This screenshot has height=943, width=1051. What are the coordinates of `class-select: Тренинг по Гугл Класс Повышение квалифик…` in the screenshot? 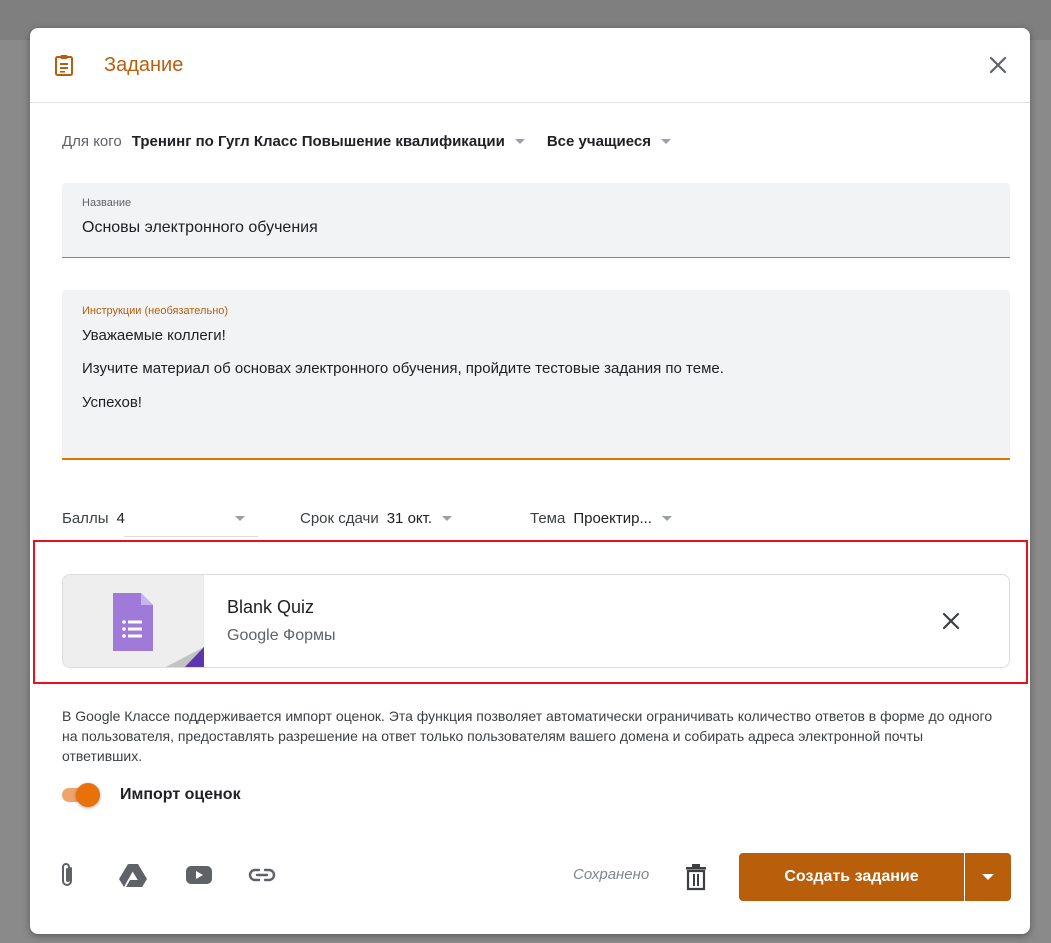 It's located at (318, 141).